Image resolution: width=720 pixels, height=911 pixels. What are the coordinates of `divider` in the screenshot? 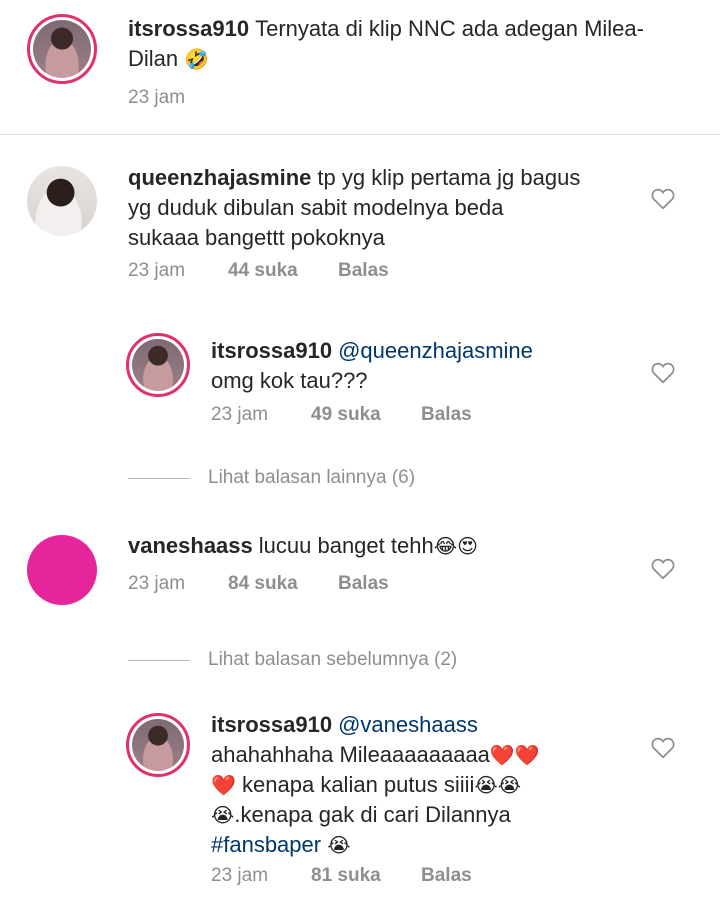 It's located at (360, 134).